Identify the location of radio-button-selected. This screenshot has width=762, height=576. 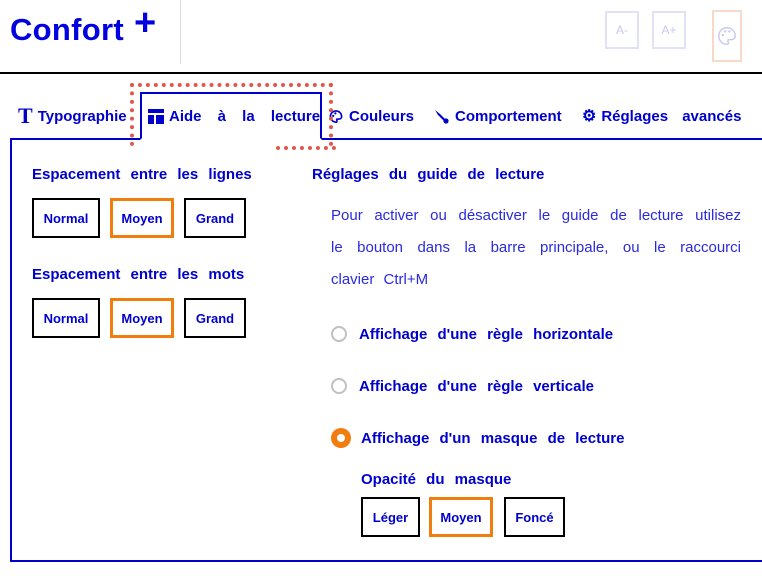
(341, 438).